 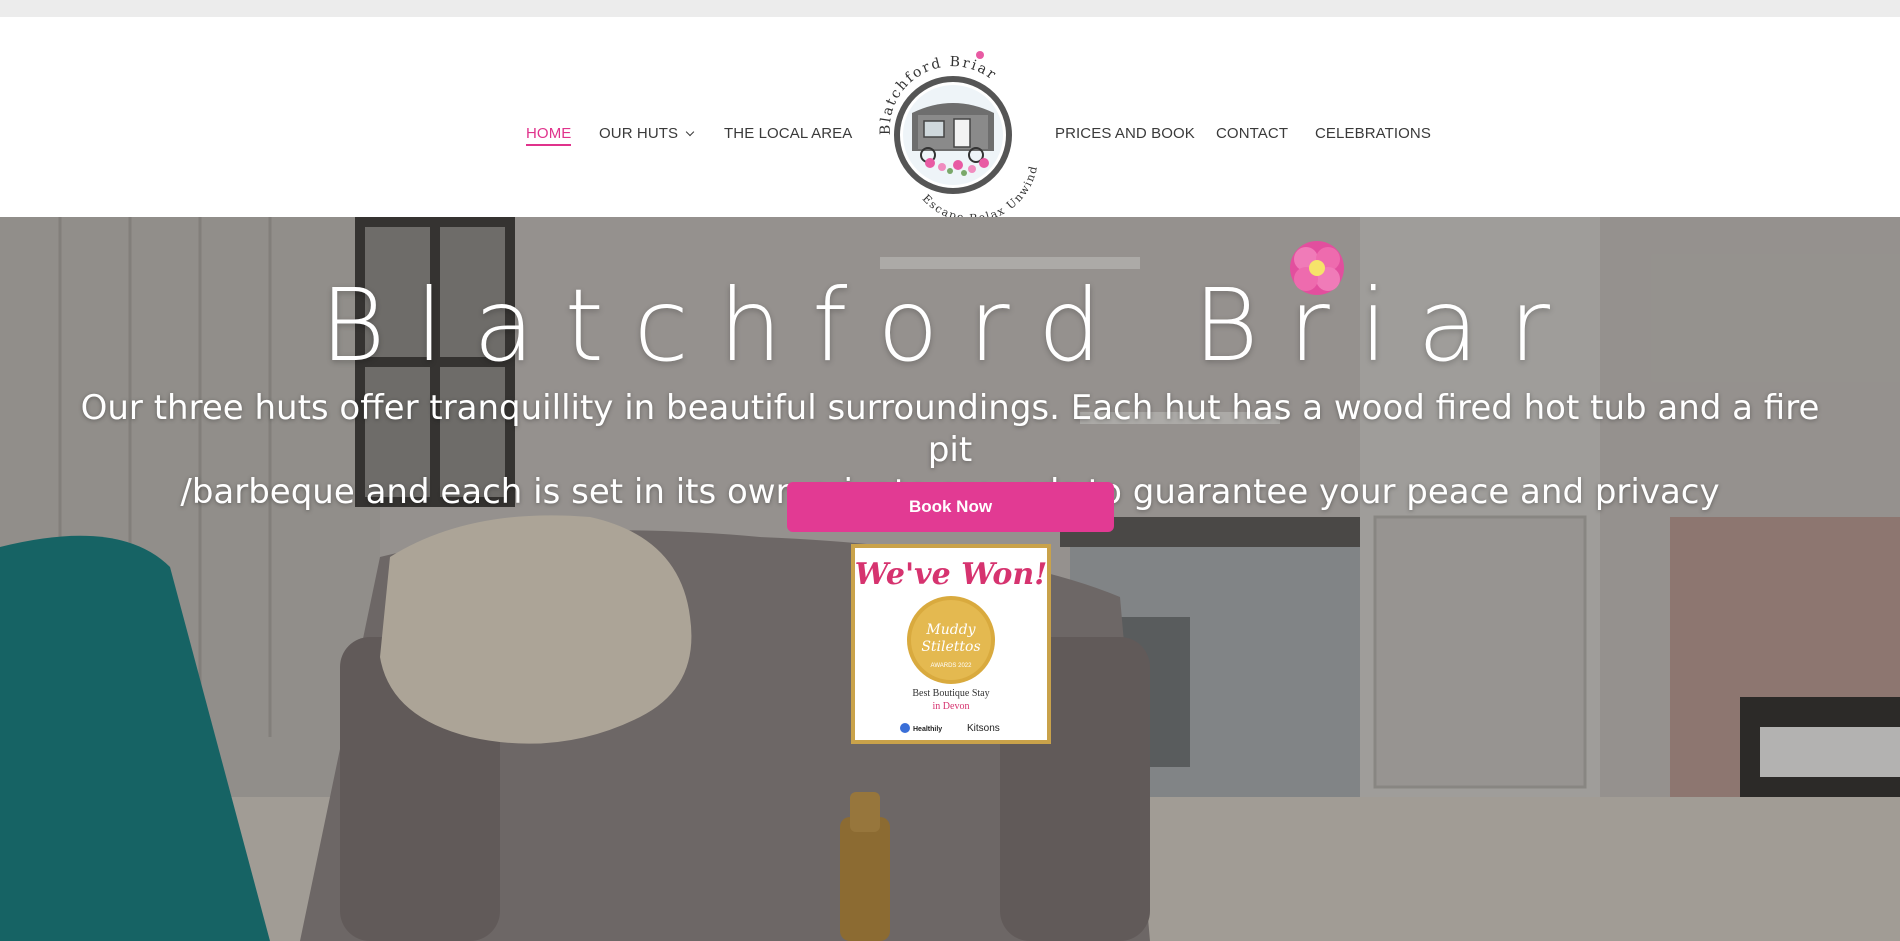 I want to click on nav-our-huts-label: OUR HUTS, so click(x=639, y=133).